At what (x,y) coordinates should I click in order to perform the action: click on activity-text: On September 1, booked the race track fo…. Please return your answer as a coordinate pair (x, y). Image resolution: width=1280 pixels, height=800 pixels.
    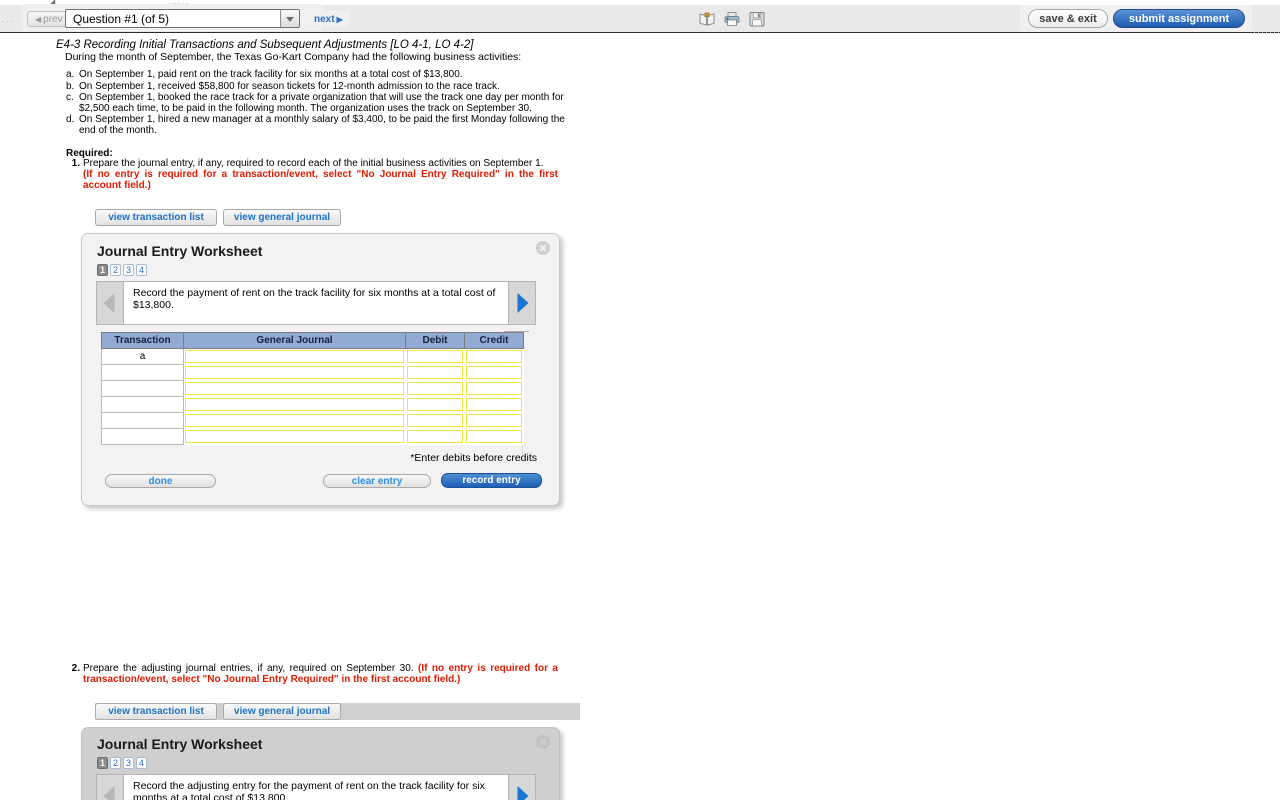
    Looking at the image, I should click on (321, 103).